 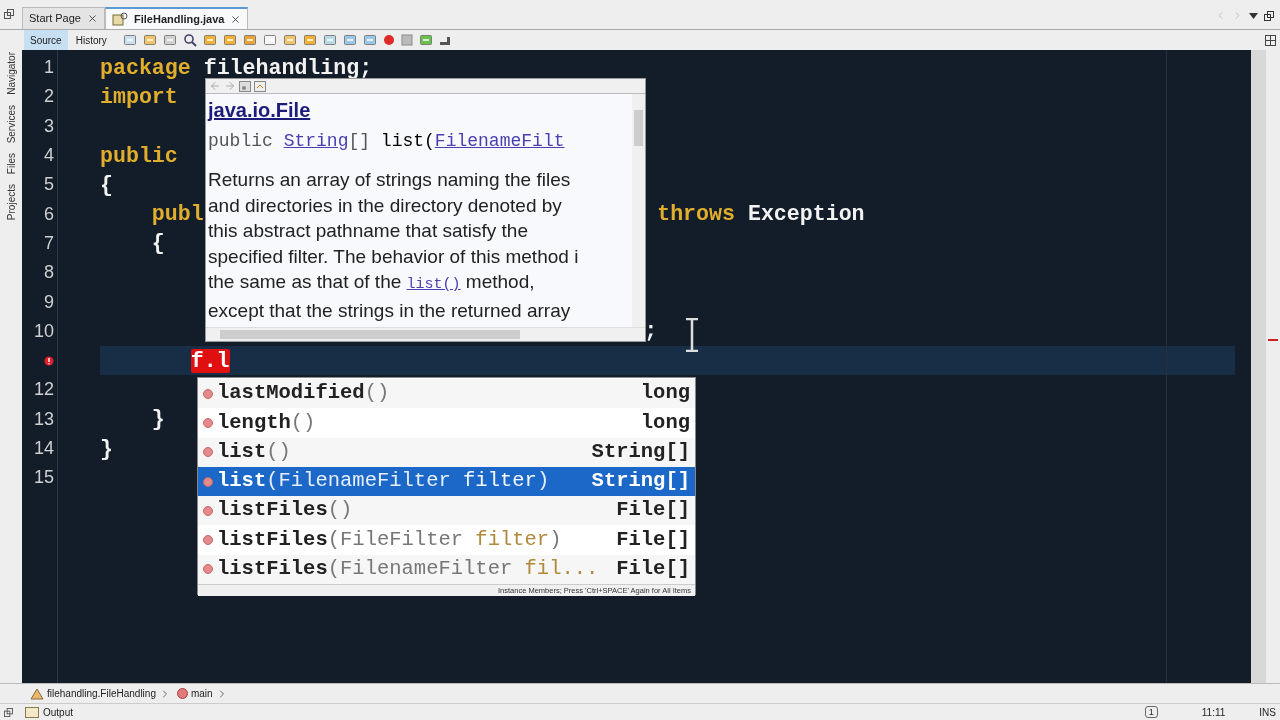 What do you see at coordinates (259, 110) in the screenshot?
I see `class-link: java.io.File` at bounding box center [259, 110].